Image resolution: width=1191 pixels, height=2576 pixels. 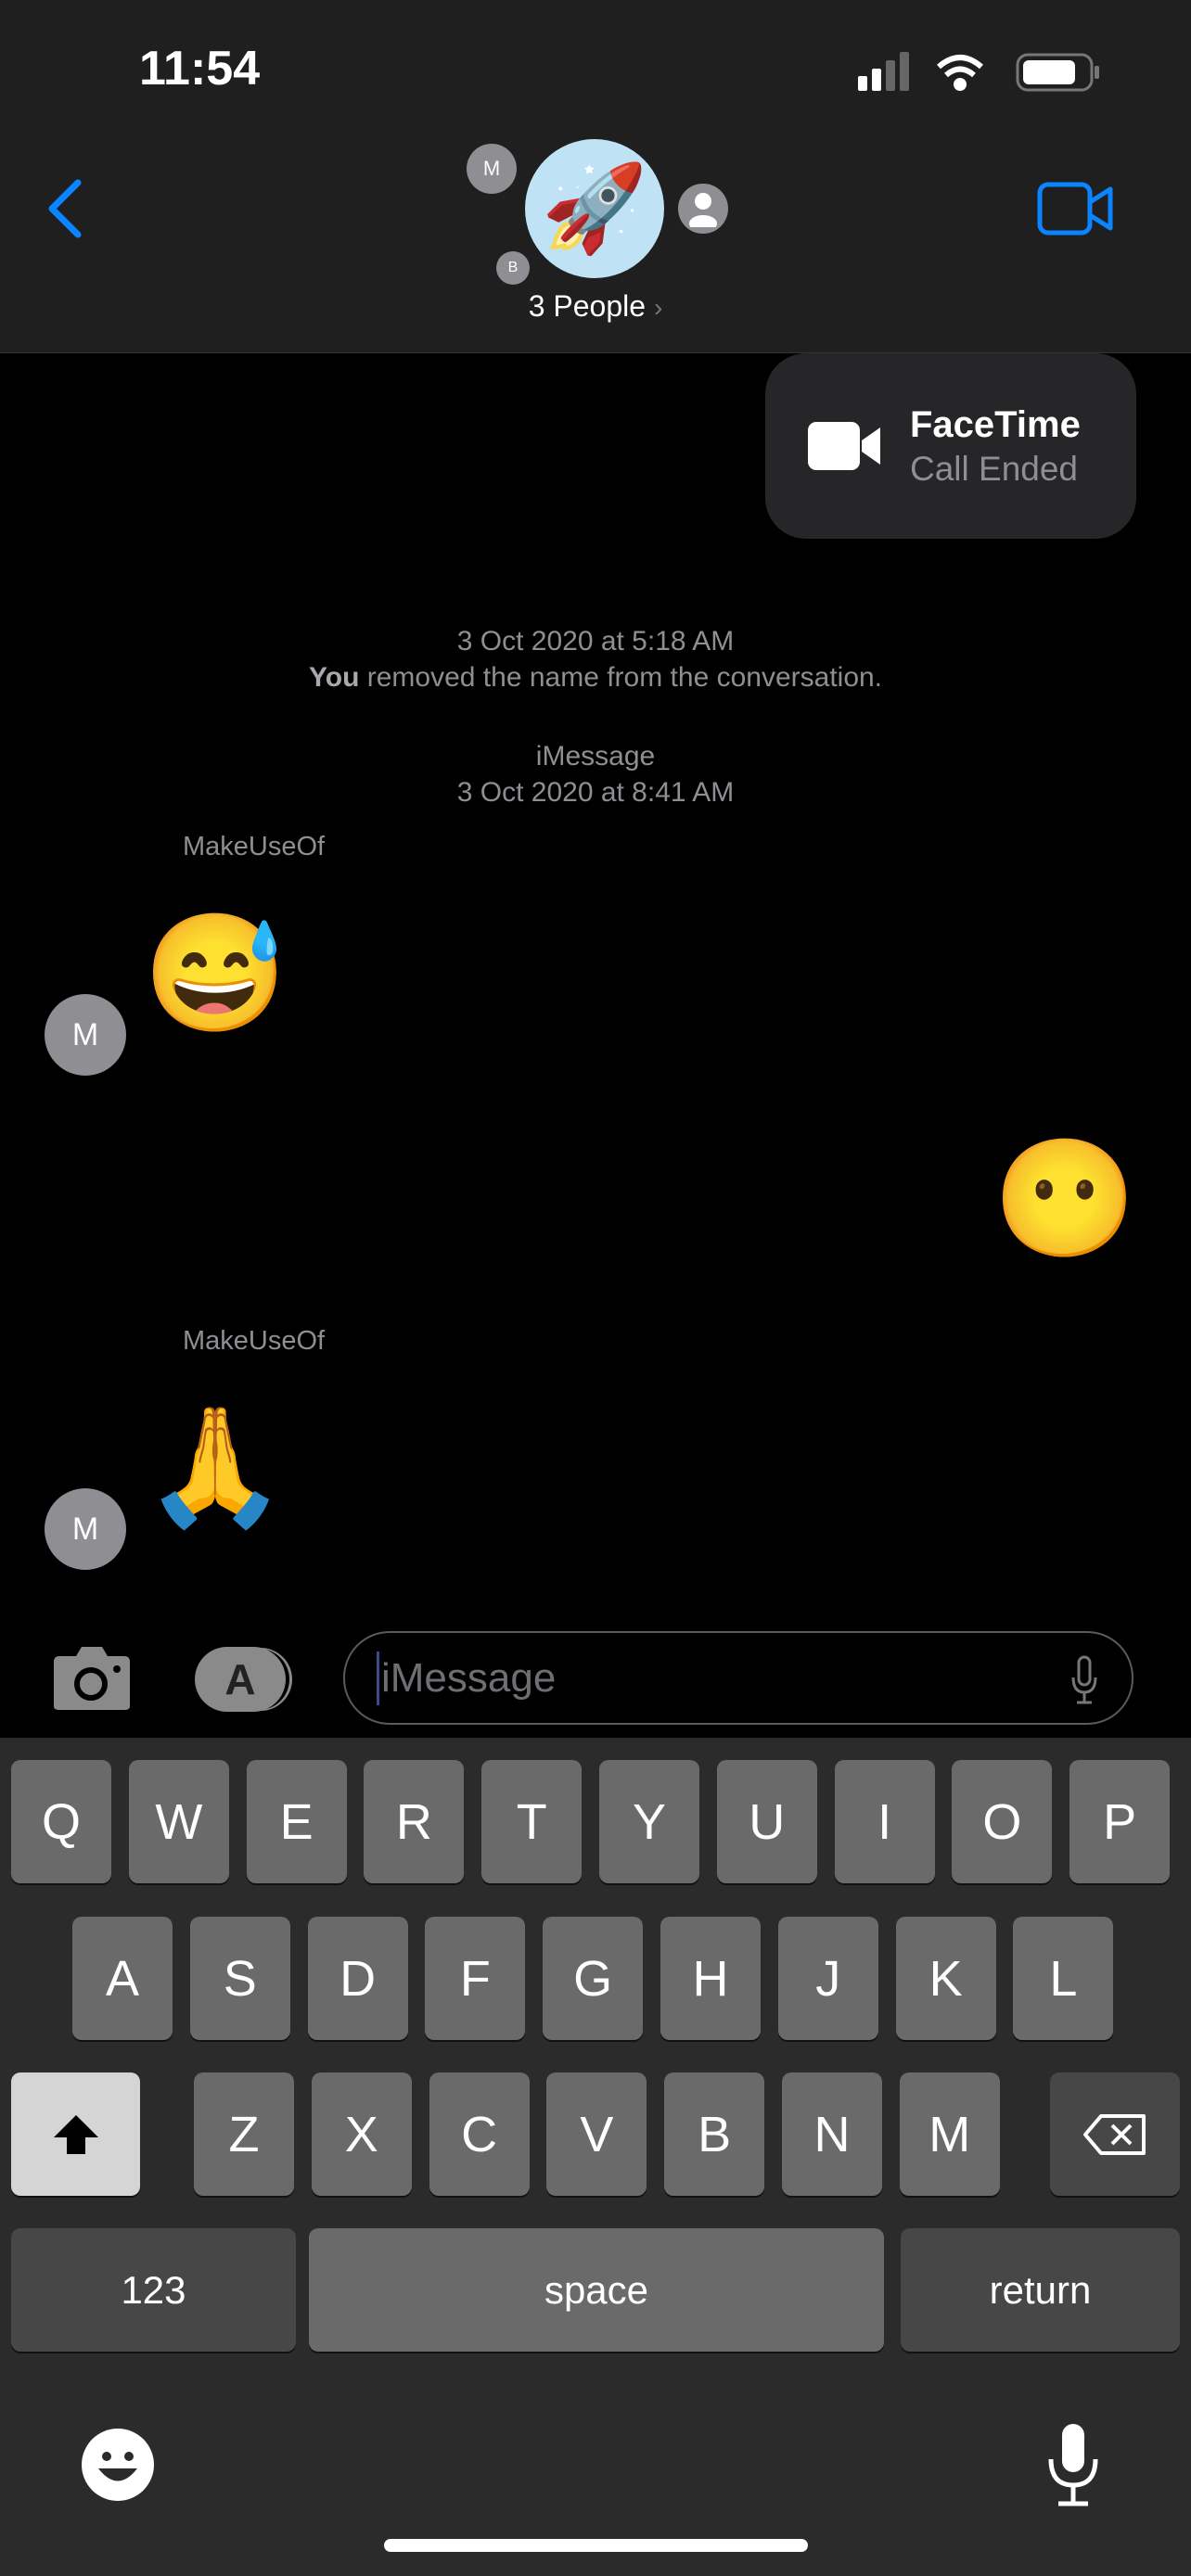 What do you see at coordinates (1058, 72) in the screenshot?
I see `battery-icon` at bounding box center [1058, 72].